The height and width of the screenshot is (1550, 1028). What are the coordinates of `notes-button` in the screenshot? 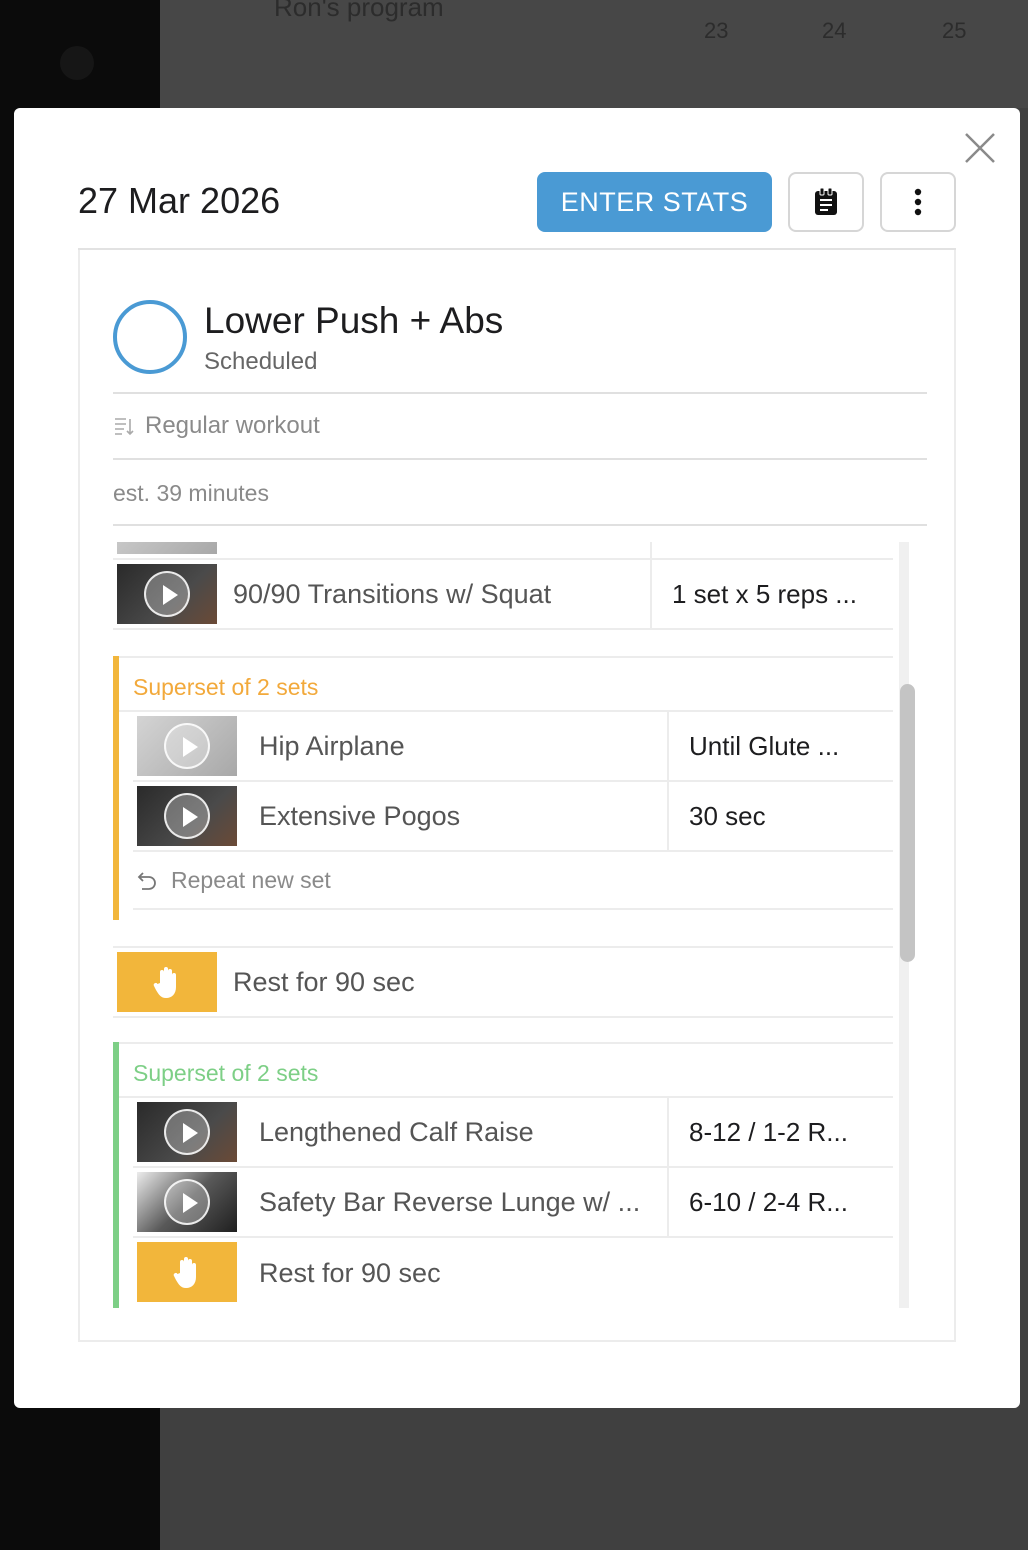 It's located at (826, 202).